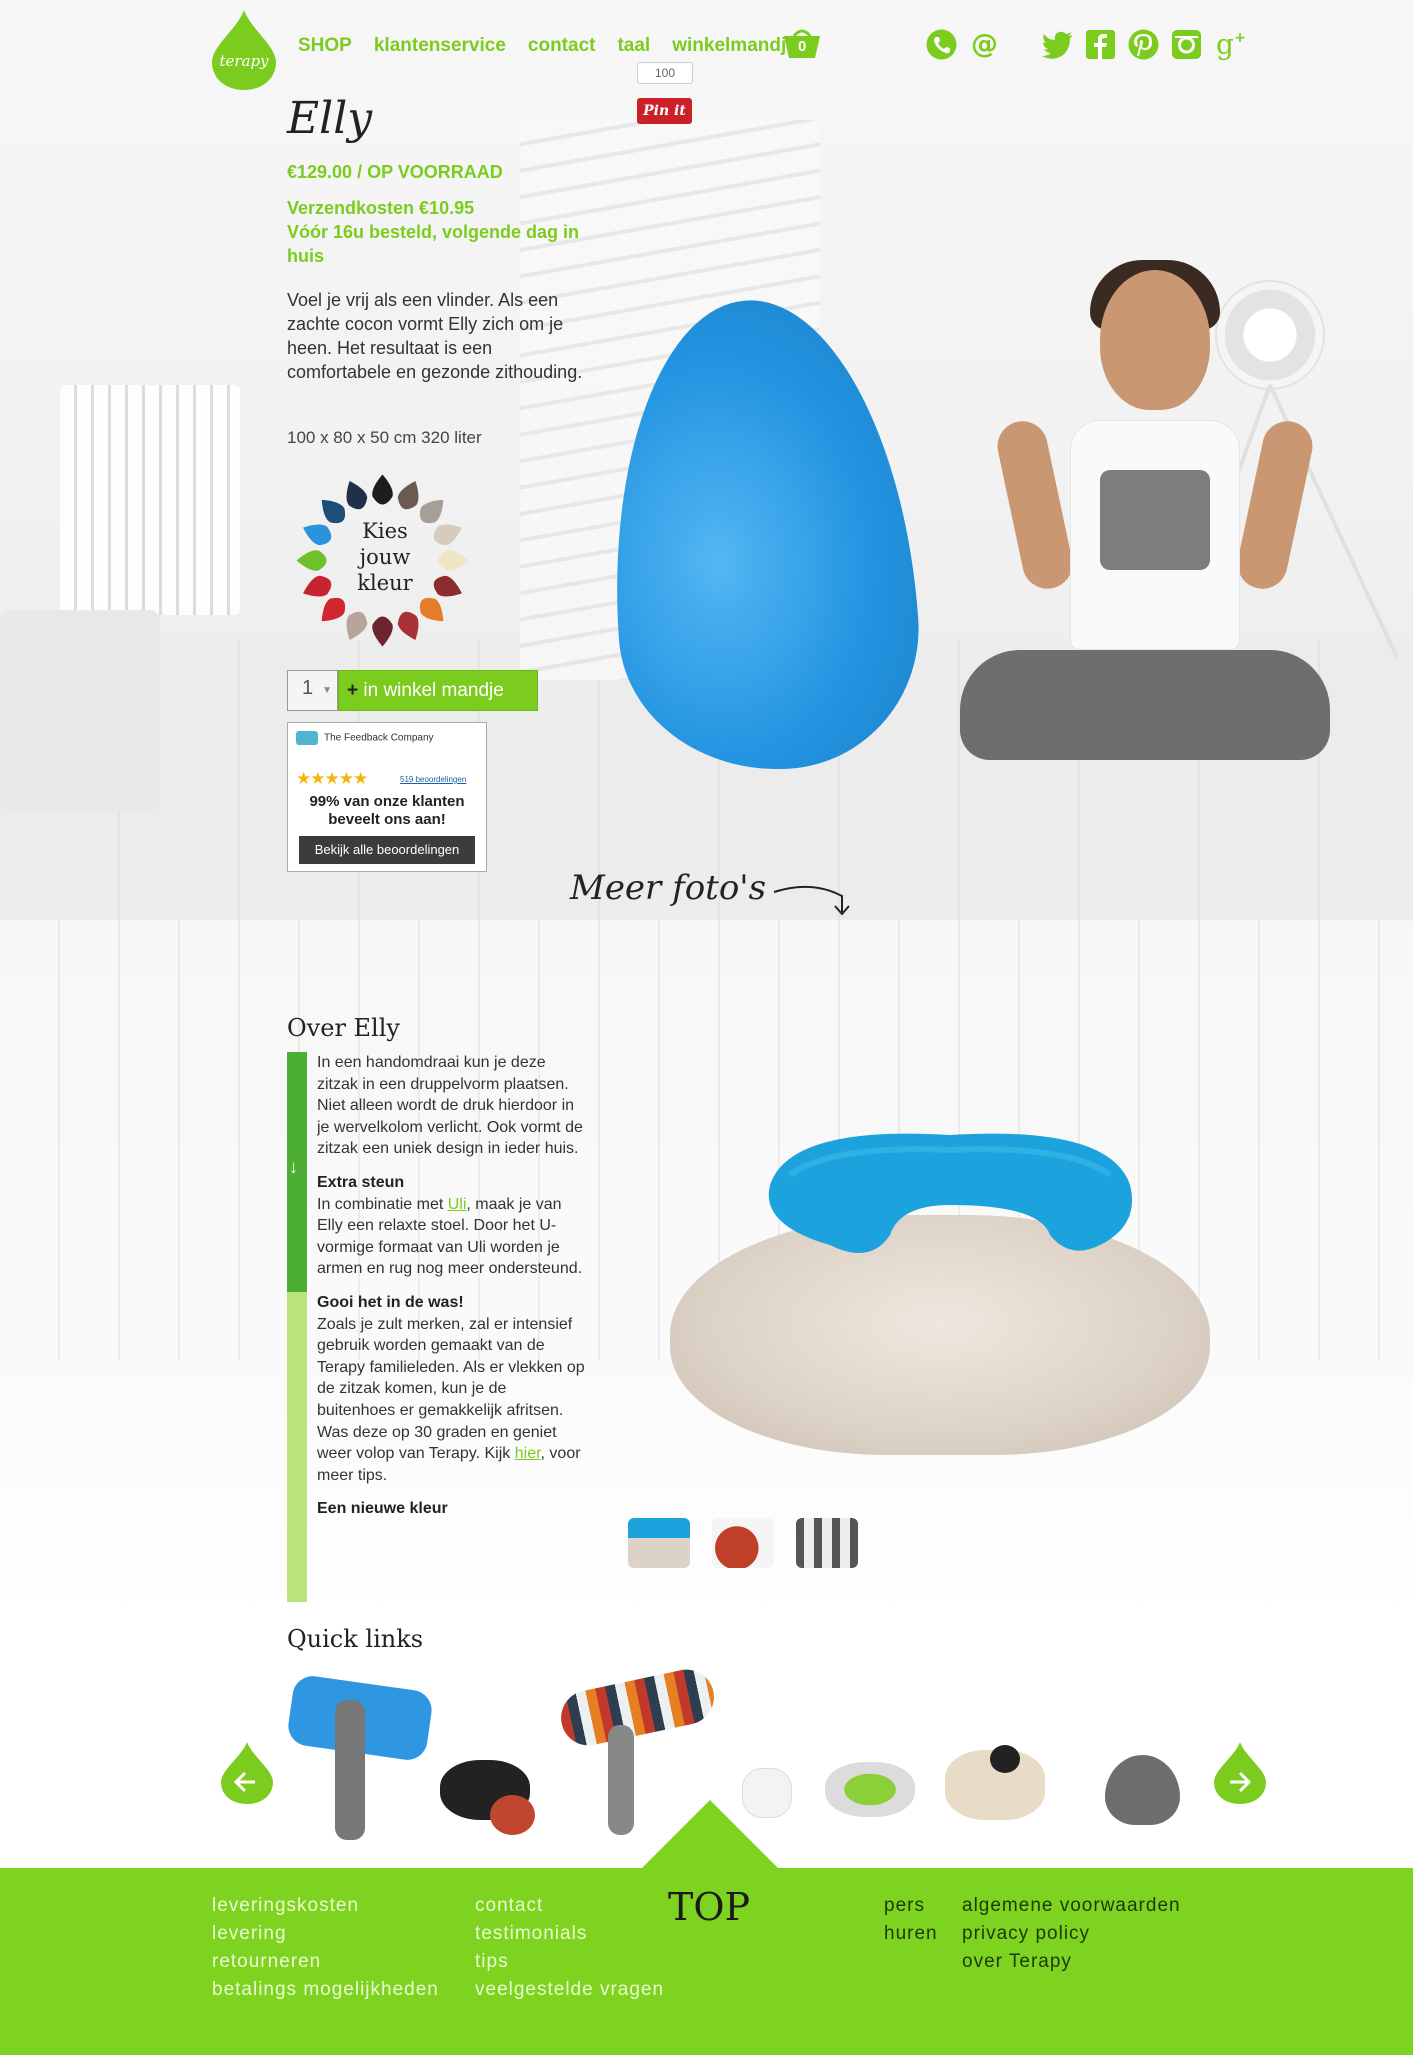 This screenshot has height=2055, width=1413. What do you see at coordinates (528, 1453) in the screenshot?
I see `tips-link: hier` at bounding box center [528, 1453].